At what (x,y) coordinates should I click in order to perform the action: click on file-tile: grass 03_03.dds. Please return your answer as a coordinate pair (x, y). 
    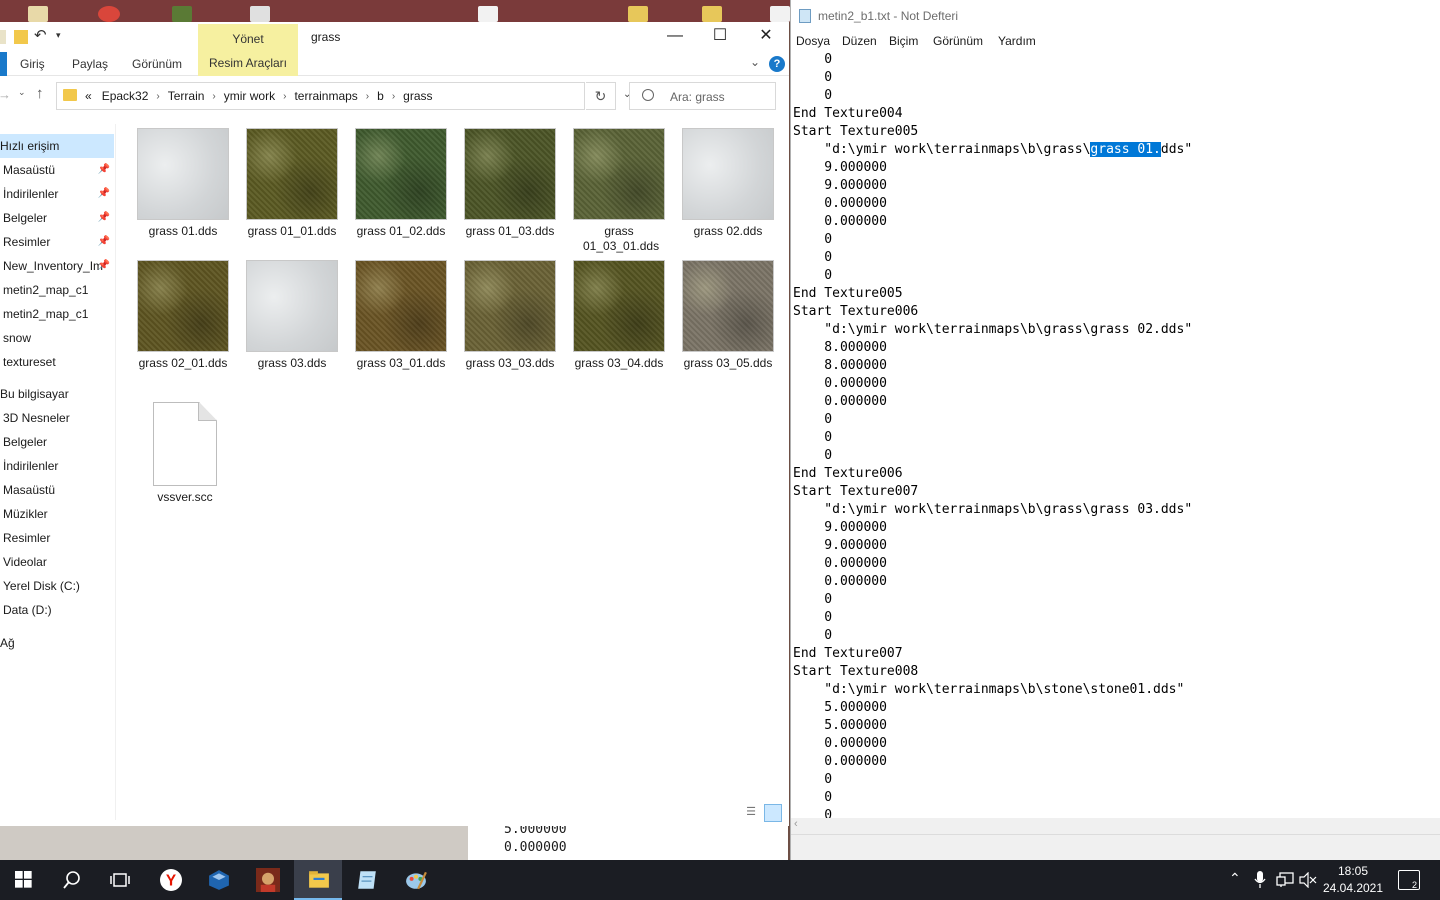
    Looking at the image, I should click on (510, 313).